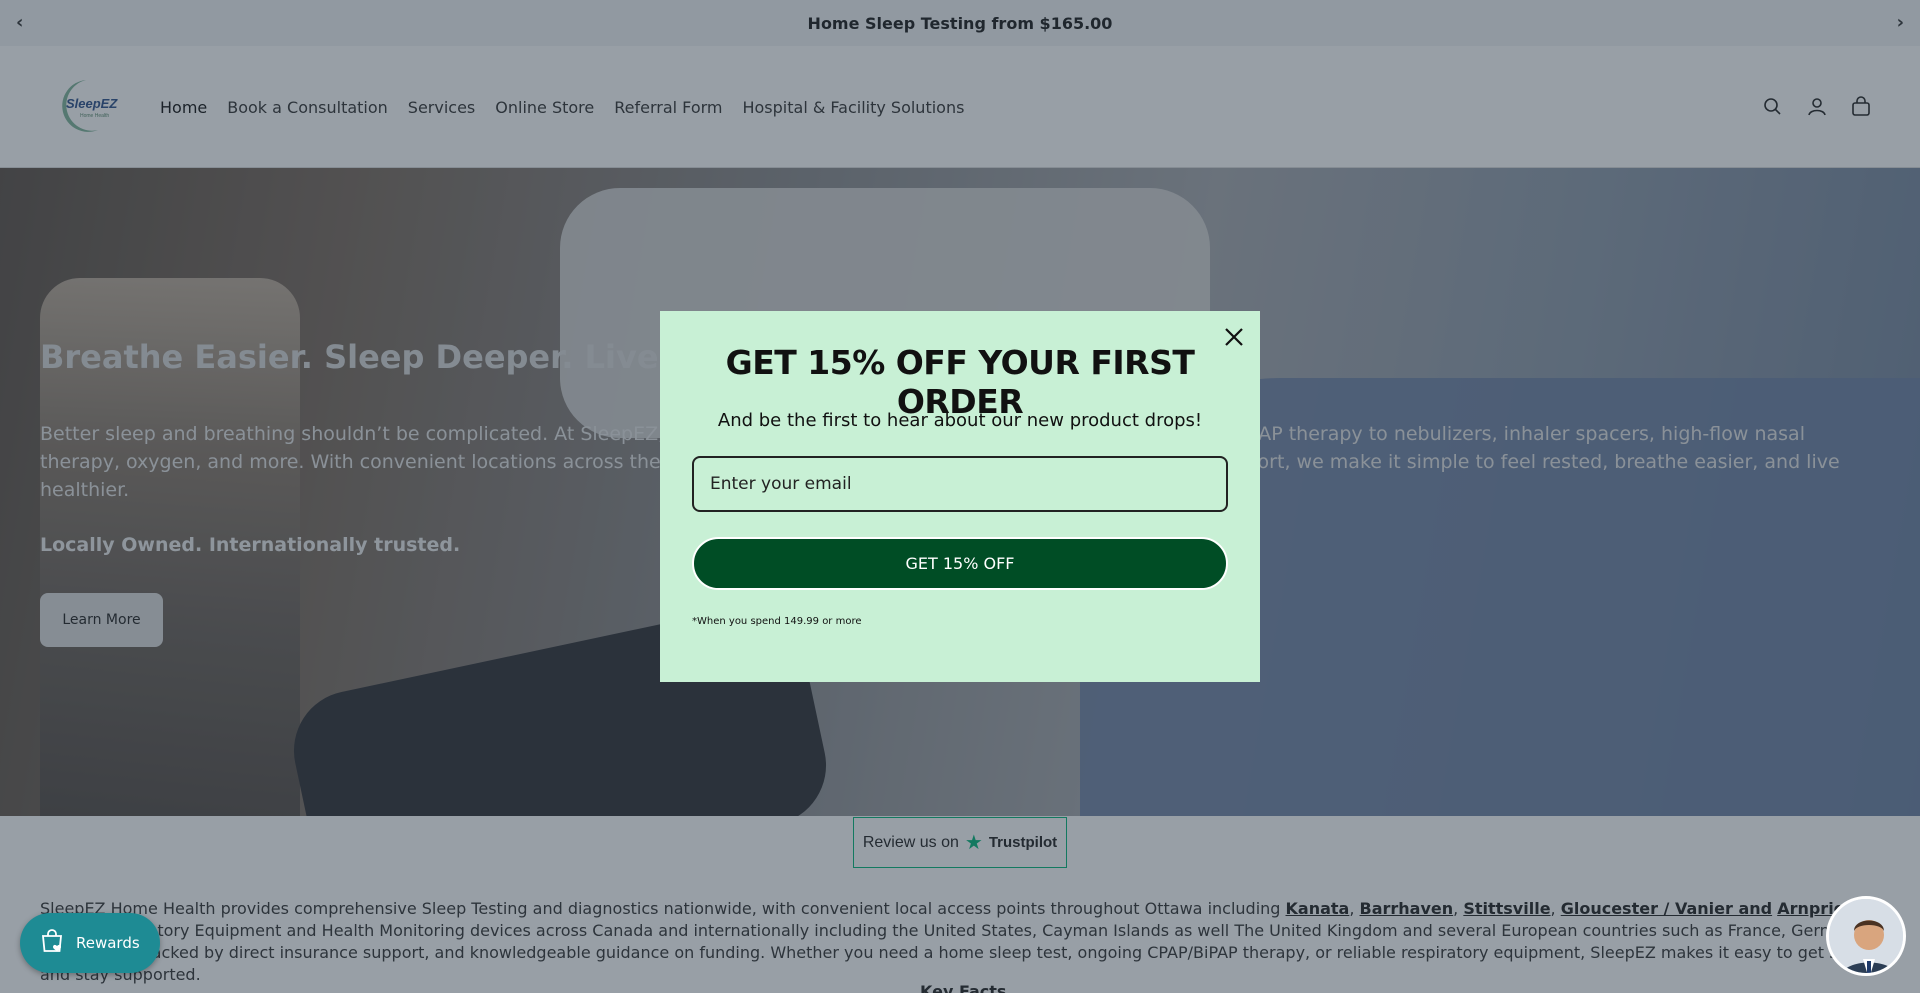 The image size is (1920, 993). I want to click on chat-avatar-icon, so click(1866, 936).